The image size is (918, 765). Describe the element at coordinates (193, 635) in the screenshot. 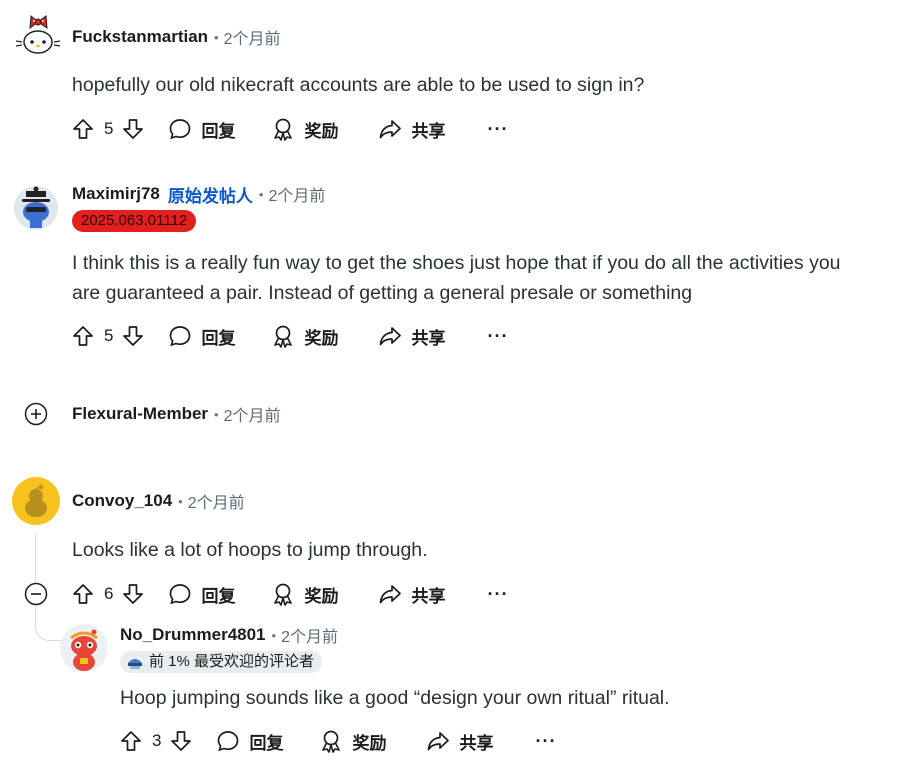

I see `author-name: No_Drummer4801` at that location.